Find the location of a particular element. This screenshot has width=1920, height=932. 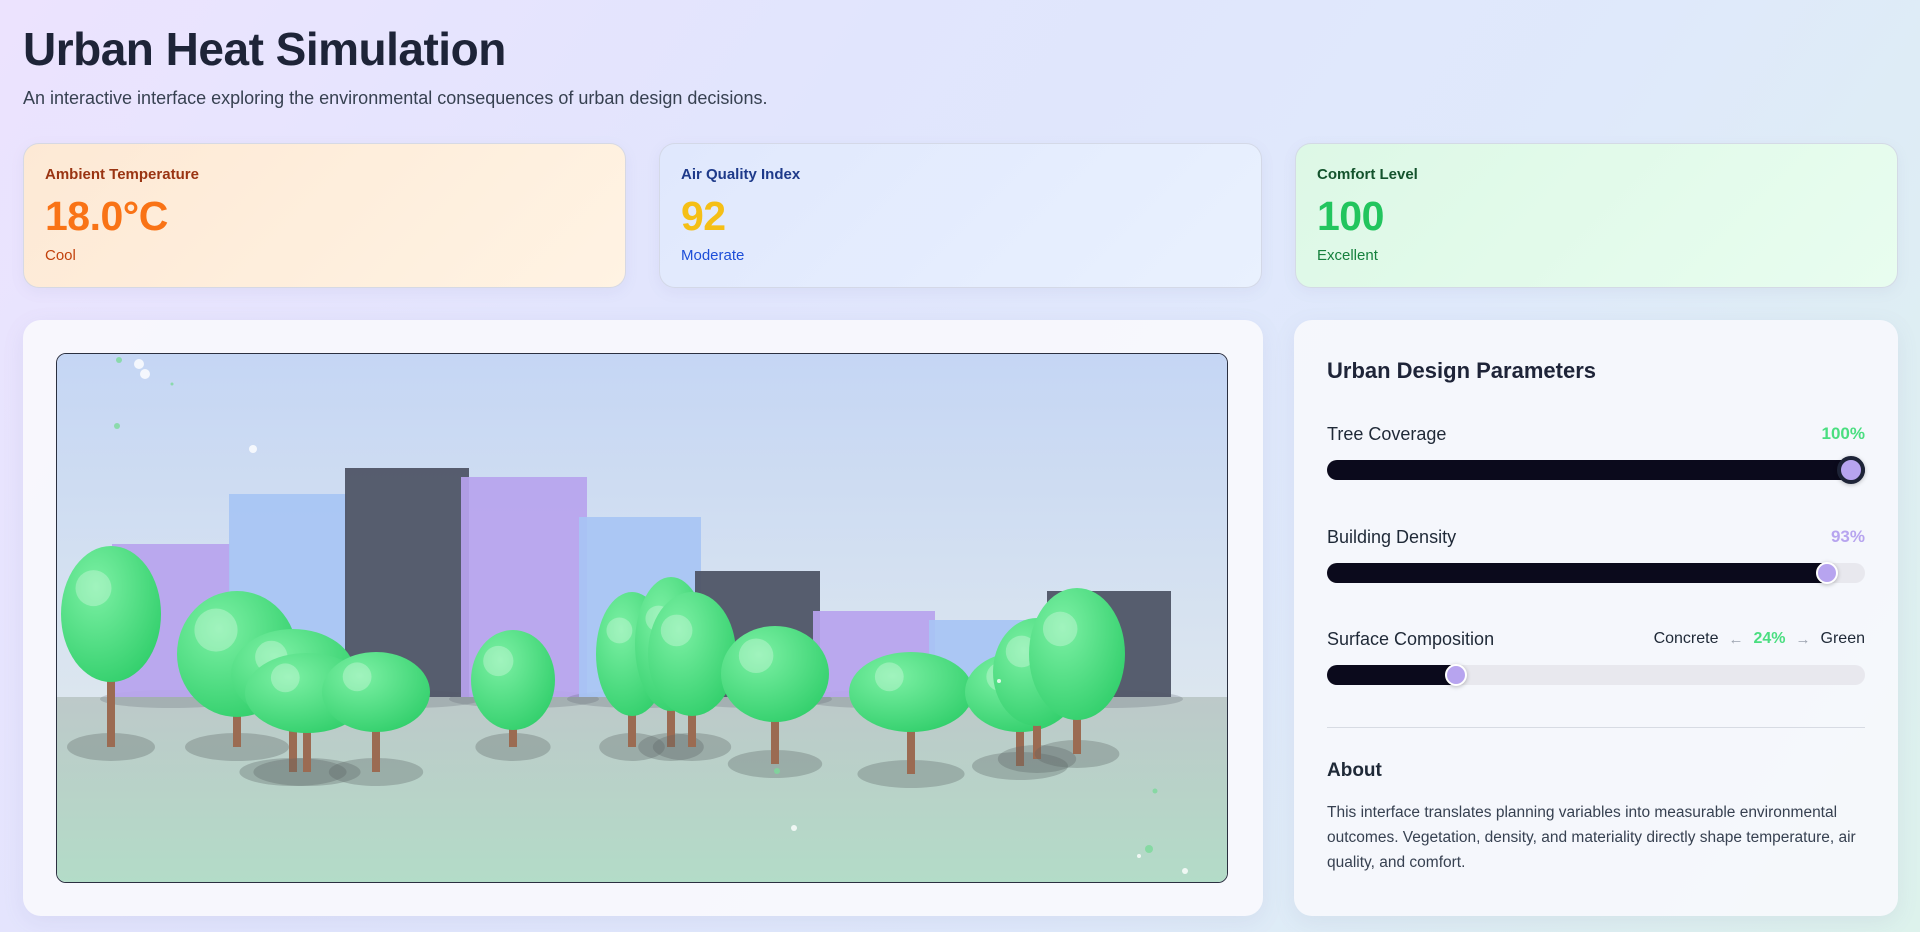

tree-coverage-fill is located at coordinates (1596, 470).